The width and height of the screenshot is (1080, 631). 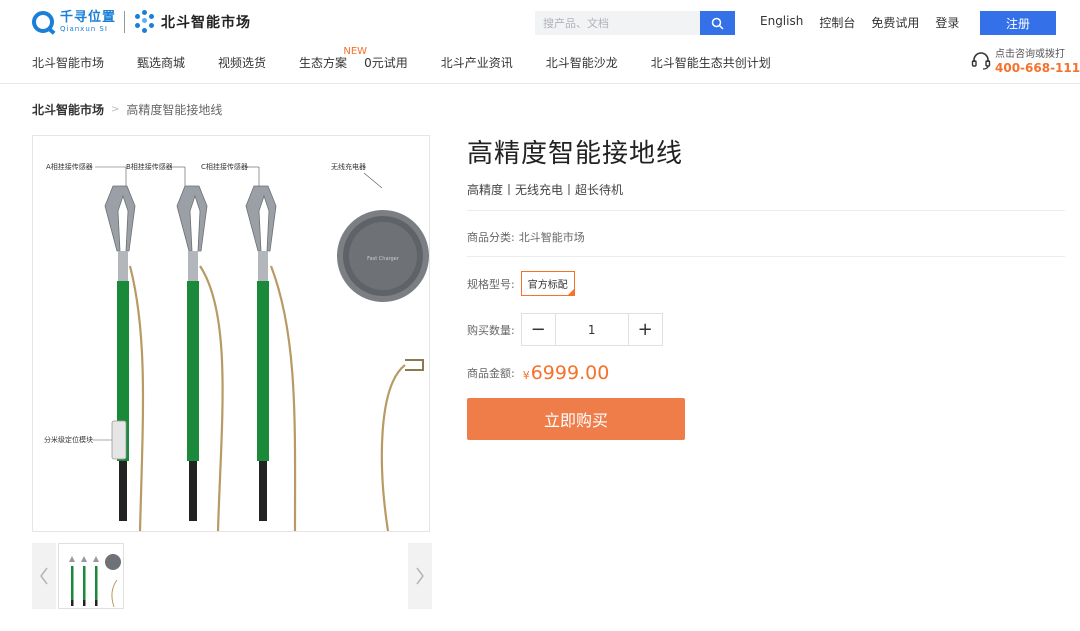 What do you see at coordinates (383, 259) in the screenshot?
I see `charger-brand-text: Fast Charger` at bounding box center [383, 259].